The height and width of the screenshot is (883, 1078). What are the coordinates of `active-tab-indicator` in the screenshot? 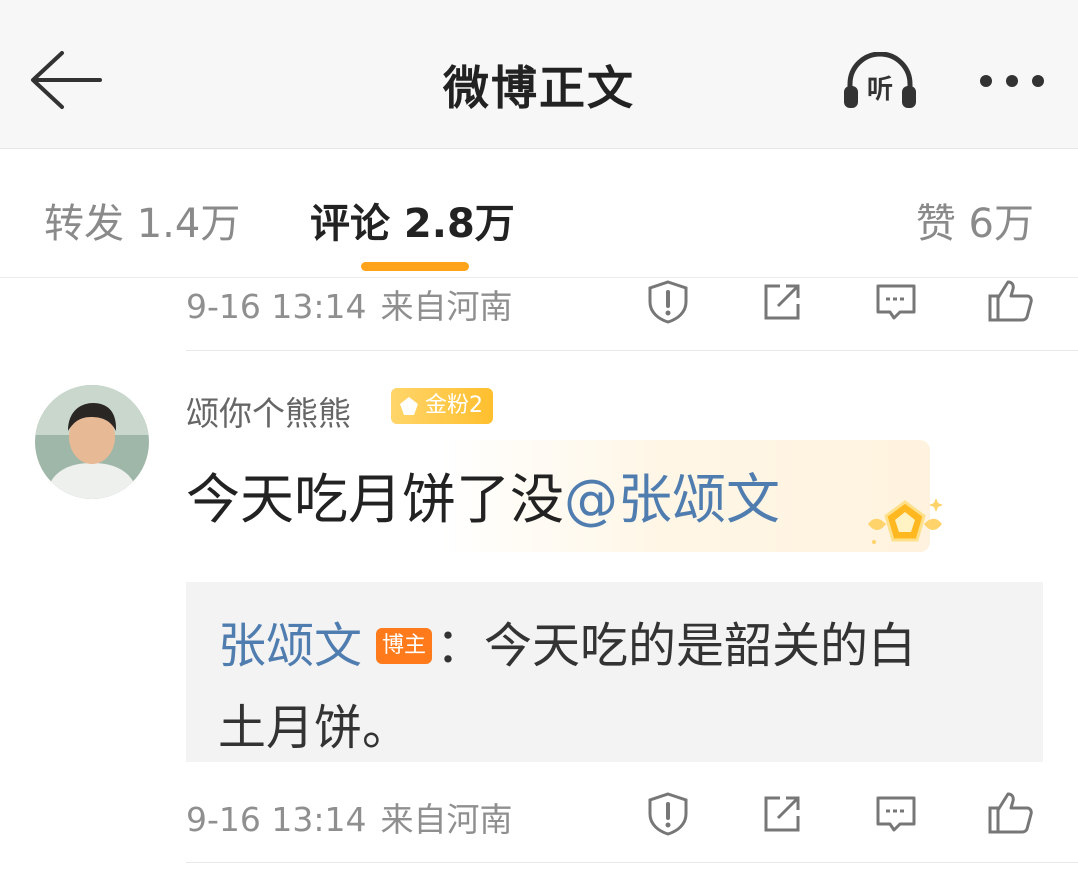 It's located at (415, 266).